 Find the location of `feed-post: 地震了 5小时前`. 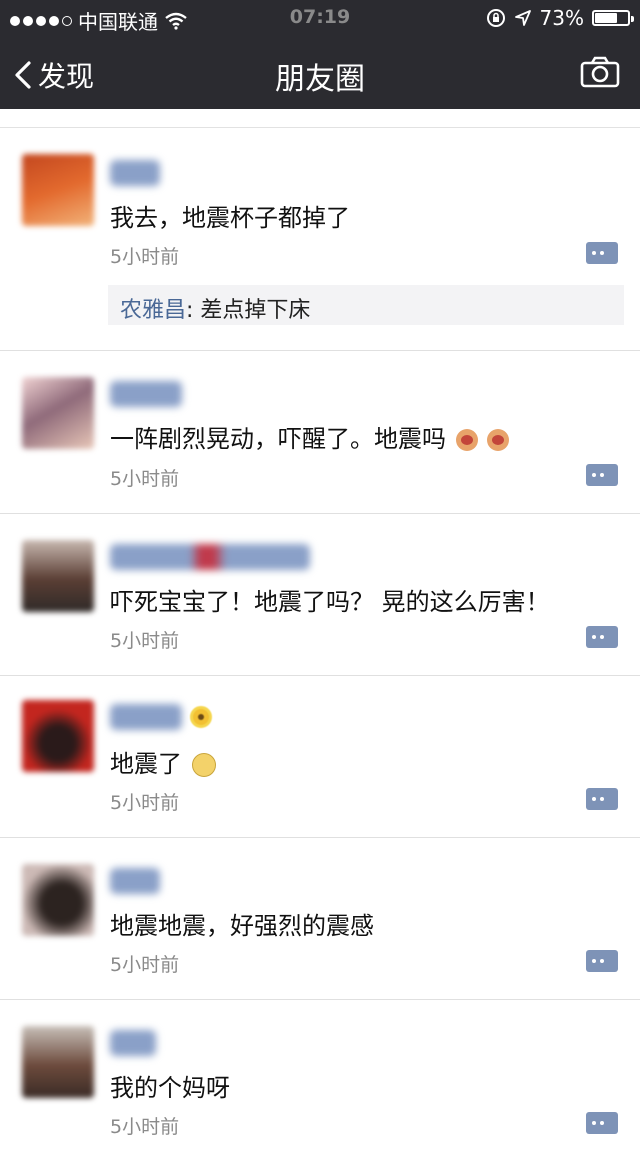

feed-post: 地震了 5小时前 is located at coordinates (320, 757).